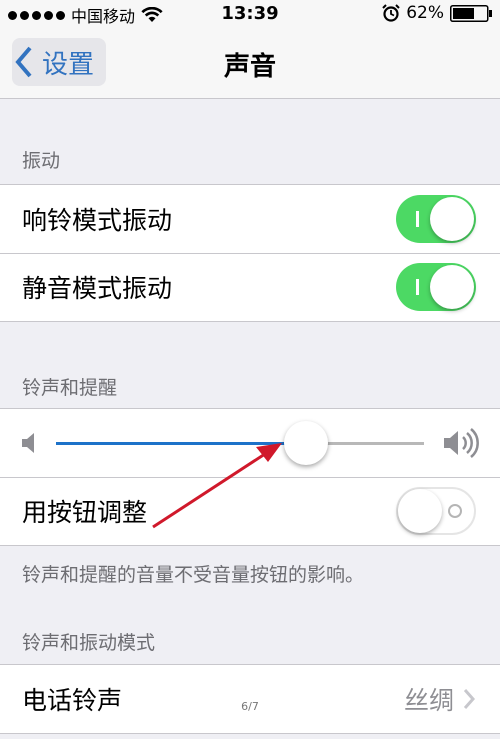 The image size is (500, 739). Describe the element at coordinates (250, 219) in the screenshot. I see `vibrate-on-ring-row: 响铃模式振动` at that location.